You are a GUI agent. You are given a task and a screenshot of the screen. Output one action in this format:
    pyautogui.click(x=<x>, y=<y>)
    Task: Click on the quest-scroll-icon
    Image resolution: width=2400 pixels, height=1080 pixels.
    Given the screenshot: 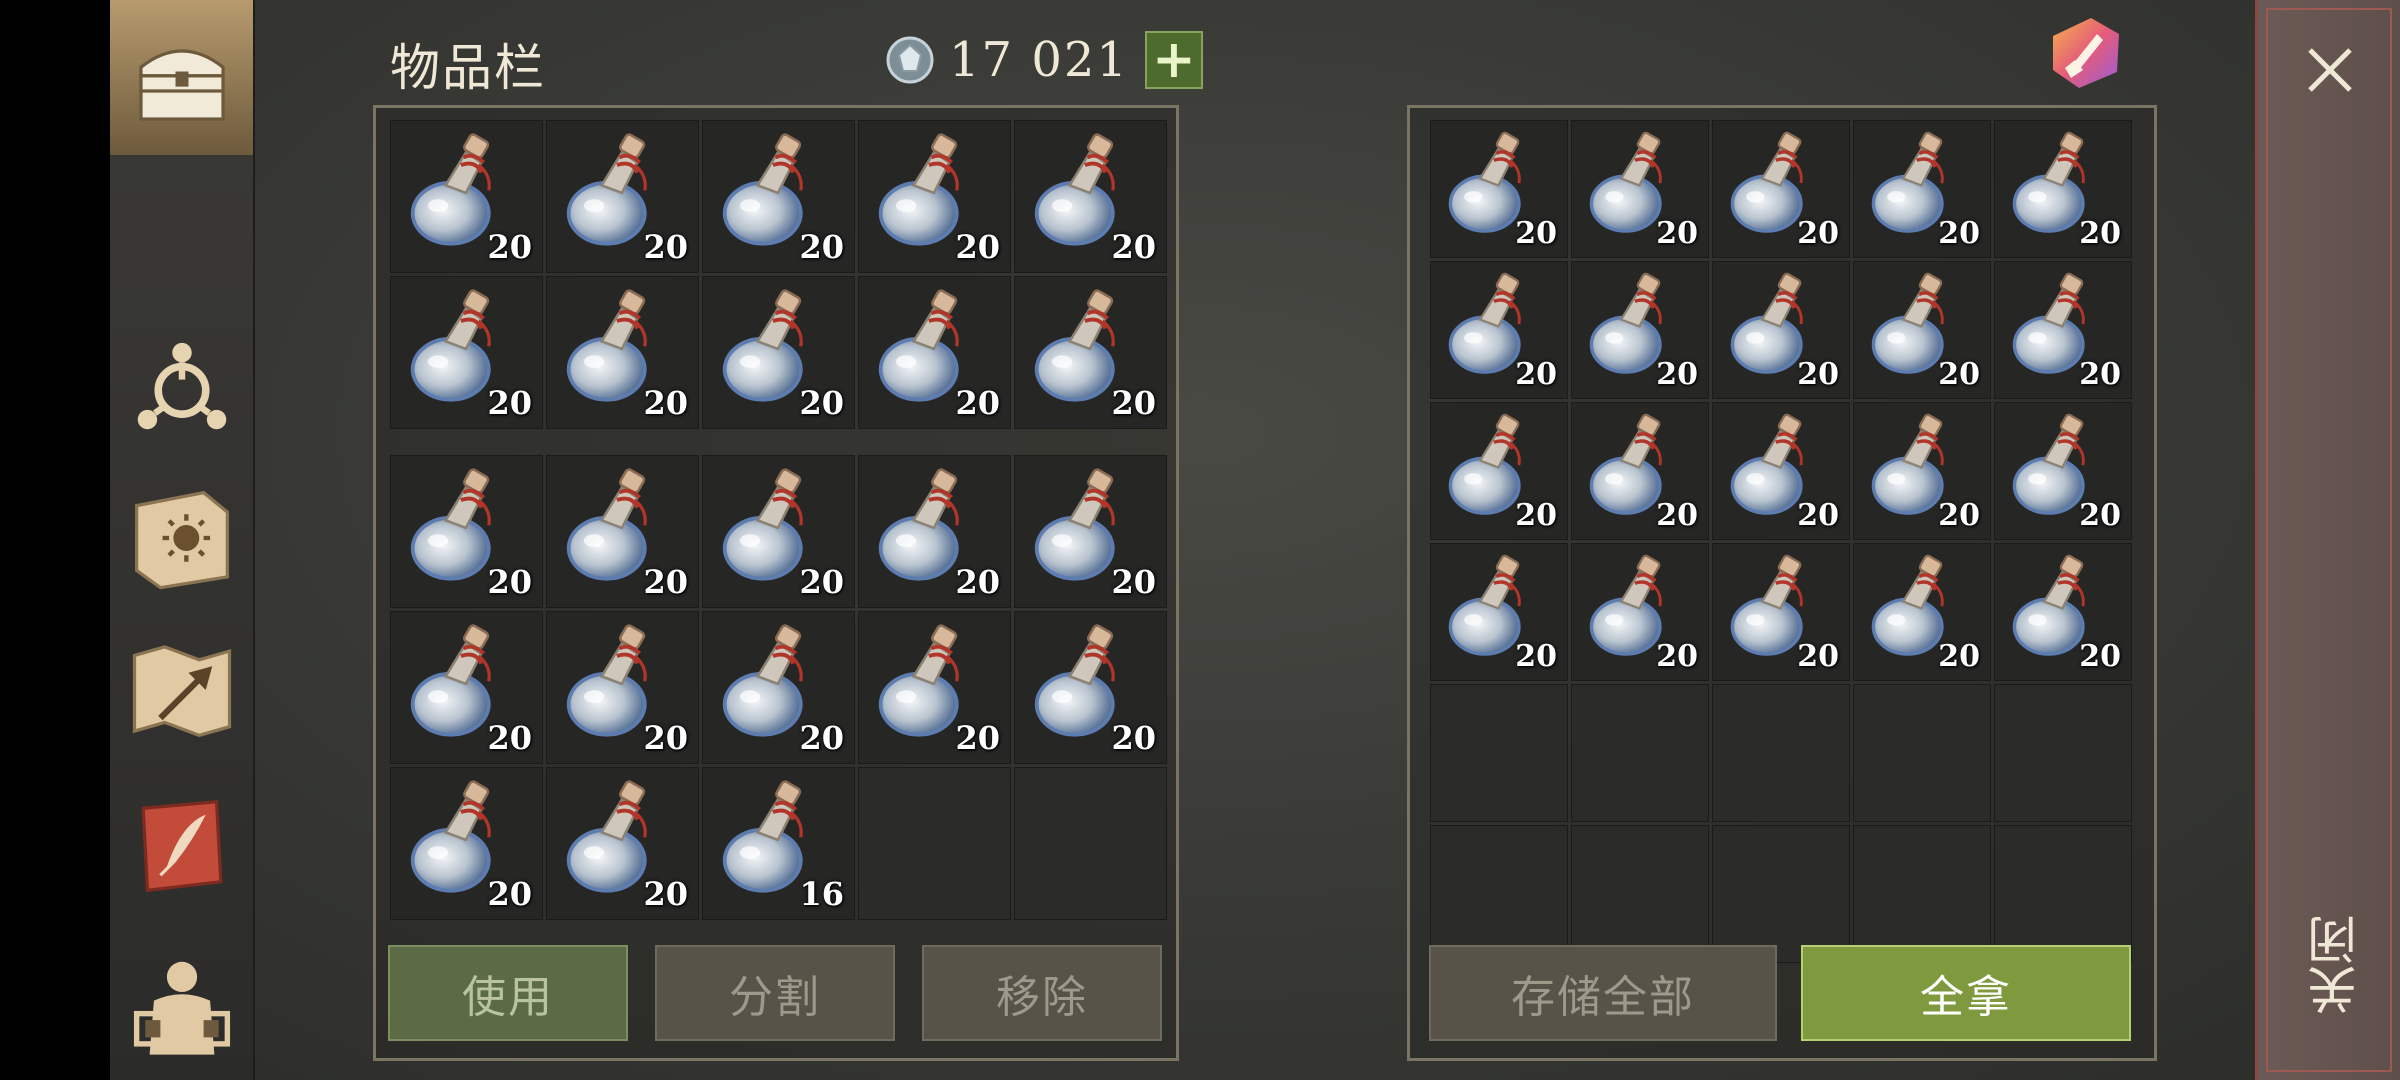 What is the action you would take?
    pyautogui.click(x=181, y=846)
    